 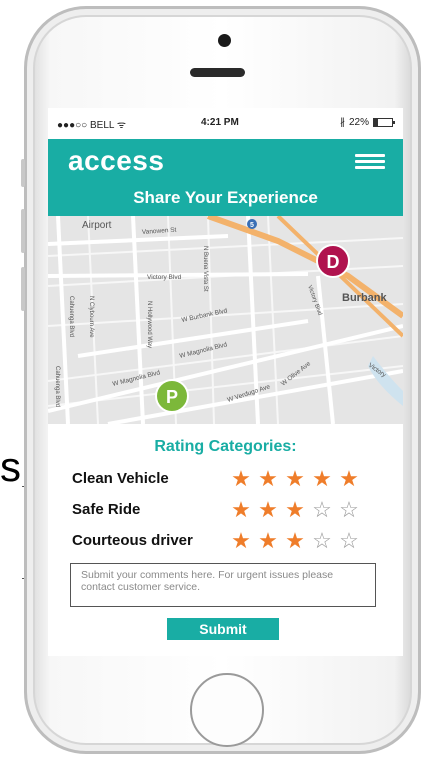 What do you see at coordinates (220, 122) in the screenshot?
I see `status-time: 4:21 PM` at bounding box center [220, 122].